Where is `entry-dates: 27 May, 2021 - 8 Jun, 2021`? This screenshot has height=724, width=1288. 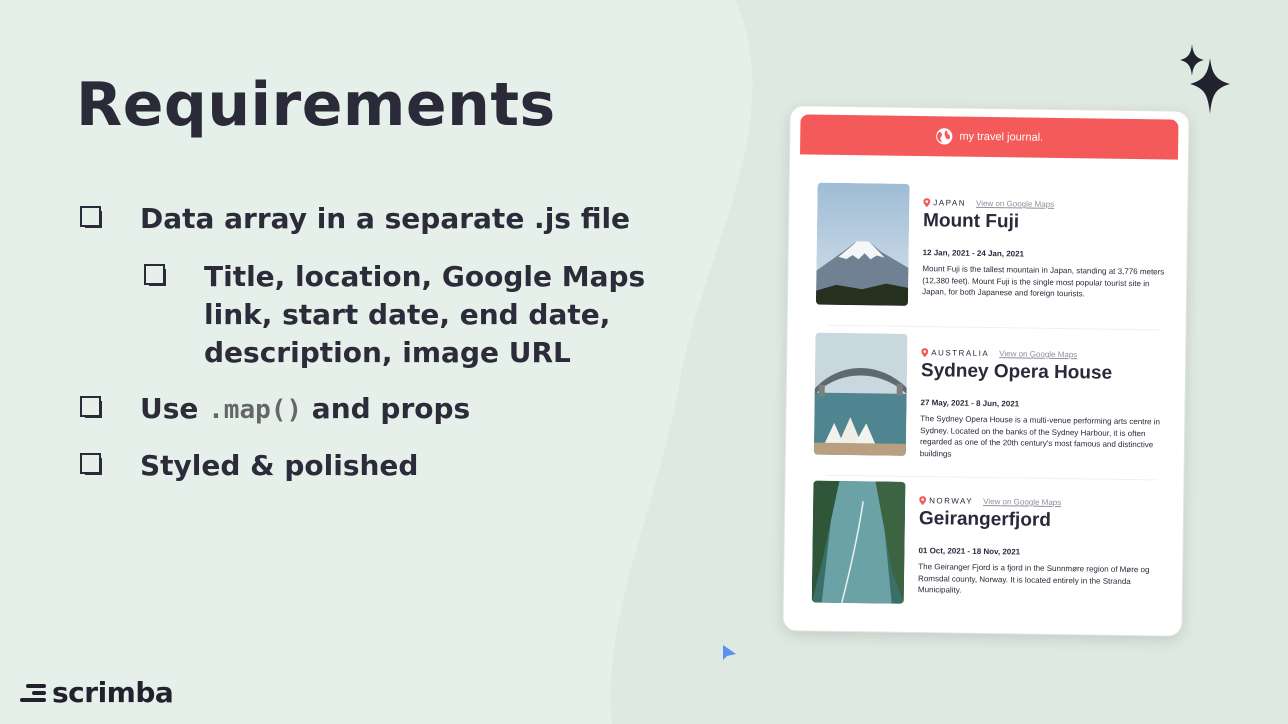
entry-dates: 27 May, 2021 - 8 Jun, 2021 is located at coordinates (970, 403).